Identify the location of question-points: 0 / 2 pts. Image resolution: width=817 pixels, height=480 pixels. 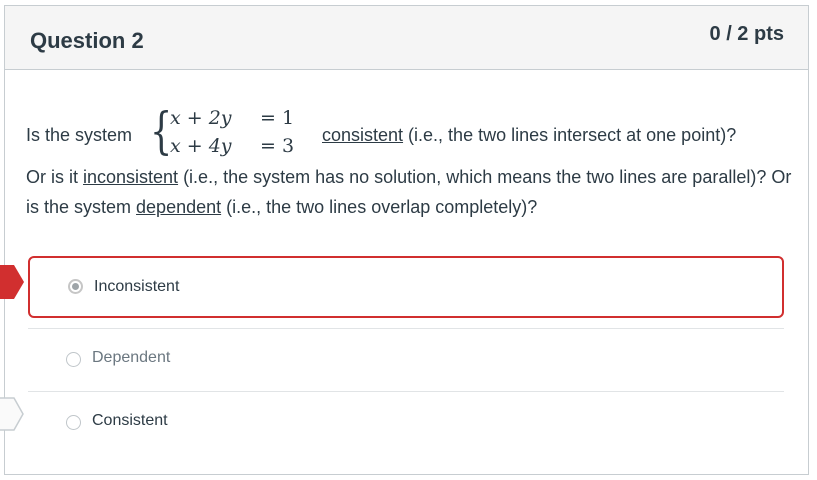
(746, 34).